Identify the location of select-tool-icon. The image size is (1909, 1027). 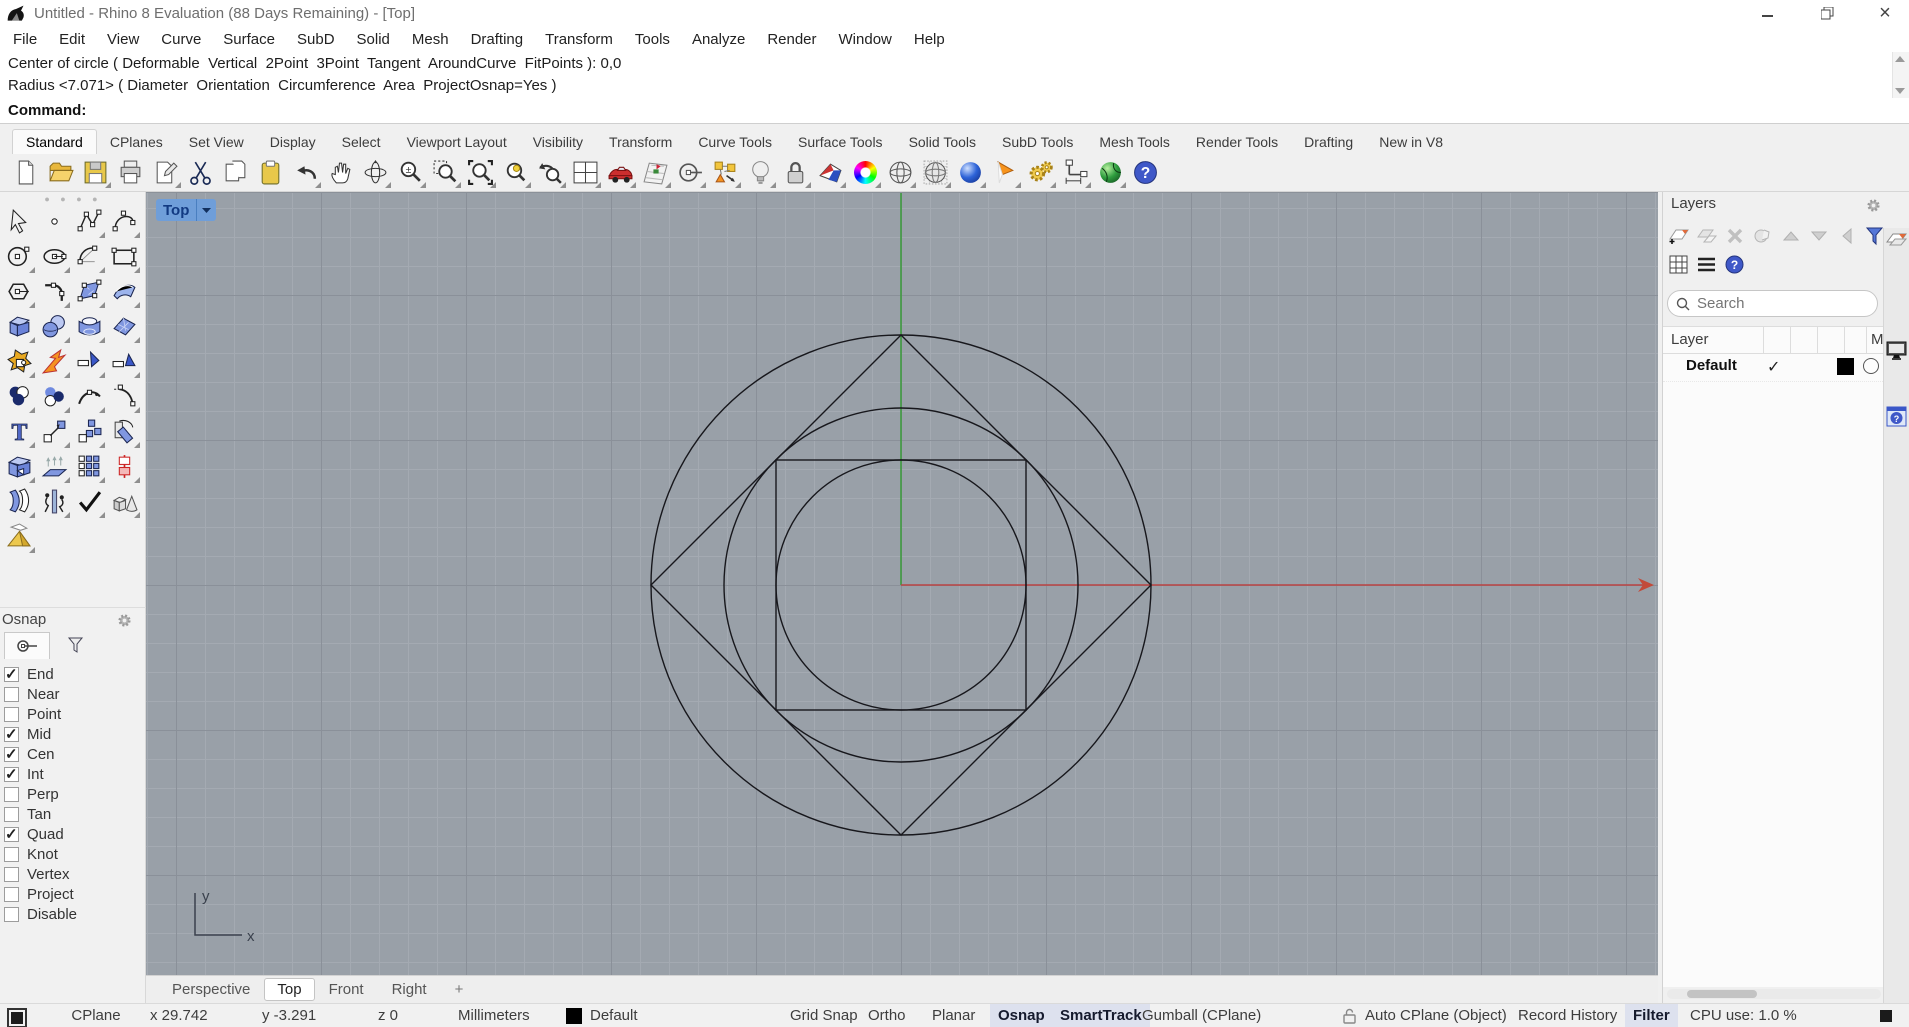
(19, 221).